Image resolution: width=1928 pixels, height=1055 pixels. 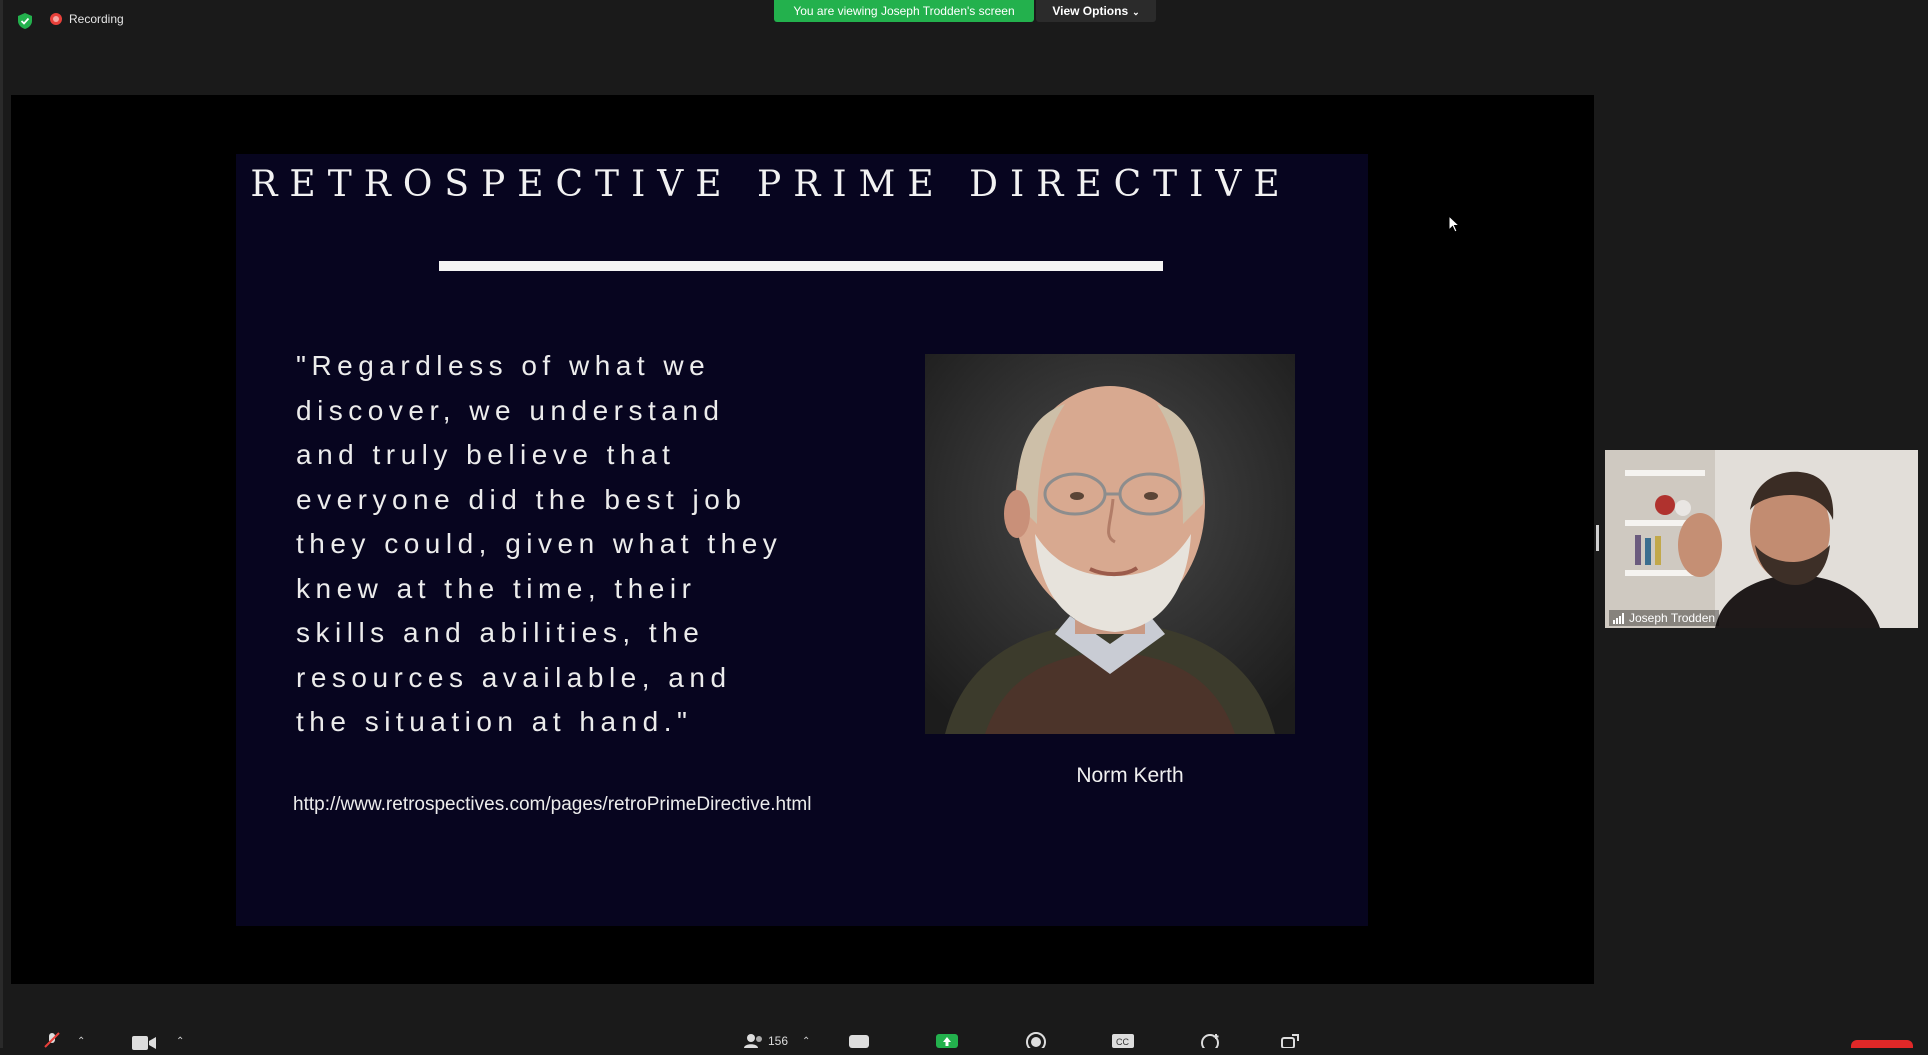 I want to click on participant-name-tag: Joseph Trodden, so click(x=1664, y=618).